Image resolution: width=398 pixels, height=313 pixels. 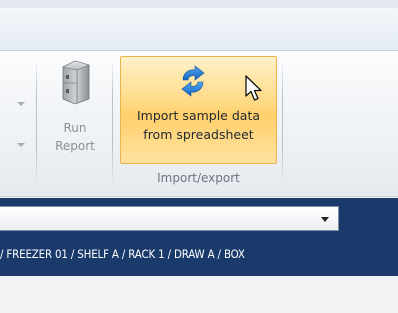 I want to click on import-label-line2: from spreadsheet, so click(x=198, y=134).